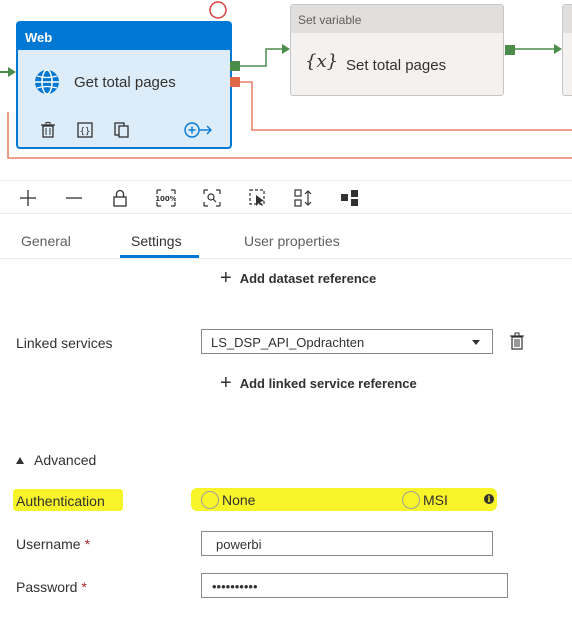  What do you see at coordinates (292, 241) in the screenshot?
I see `tab-user-properties: User properties` at bounding box center [292, 241].